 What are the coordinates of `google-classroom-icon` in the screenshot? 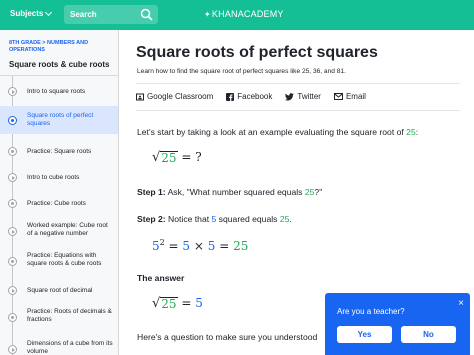 It's located at (140, 96).